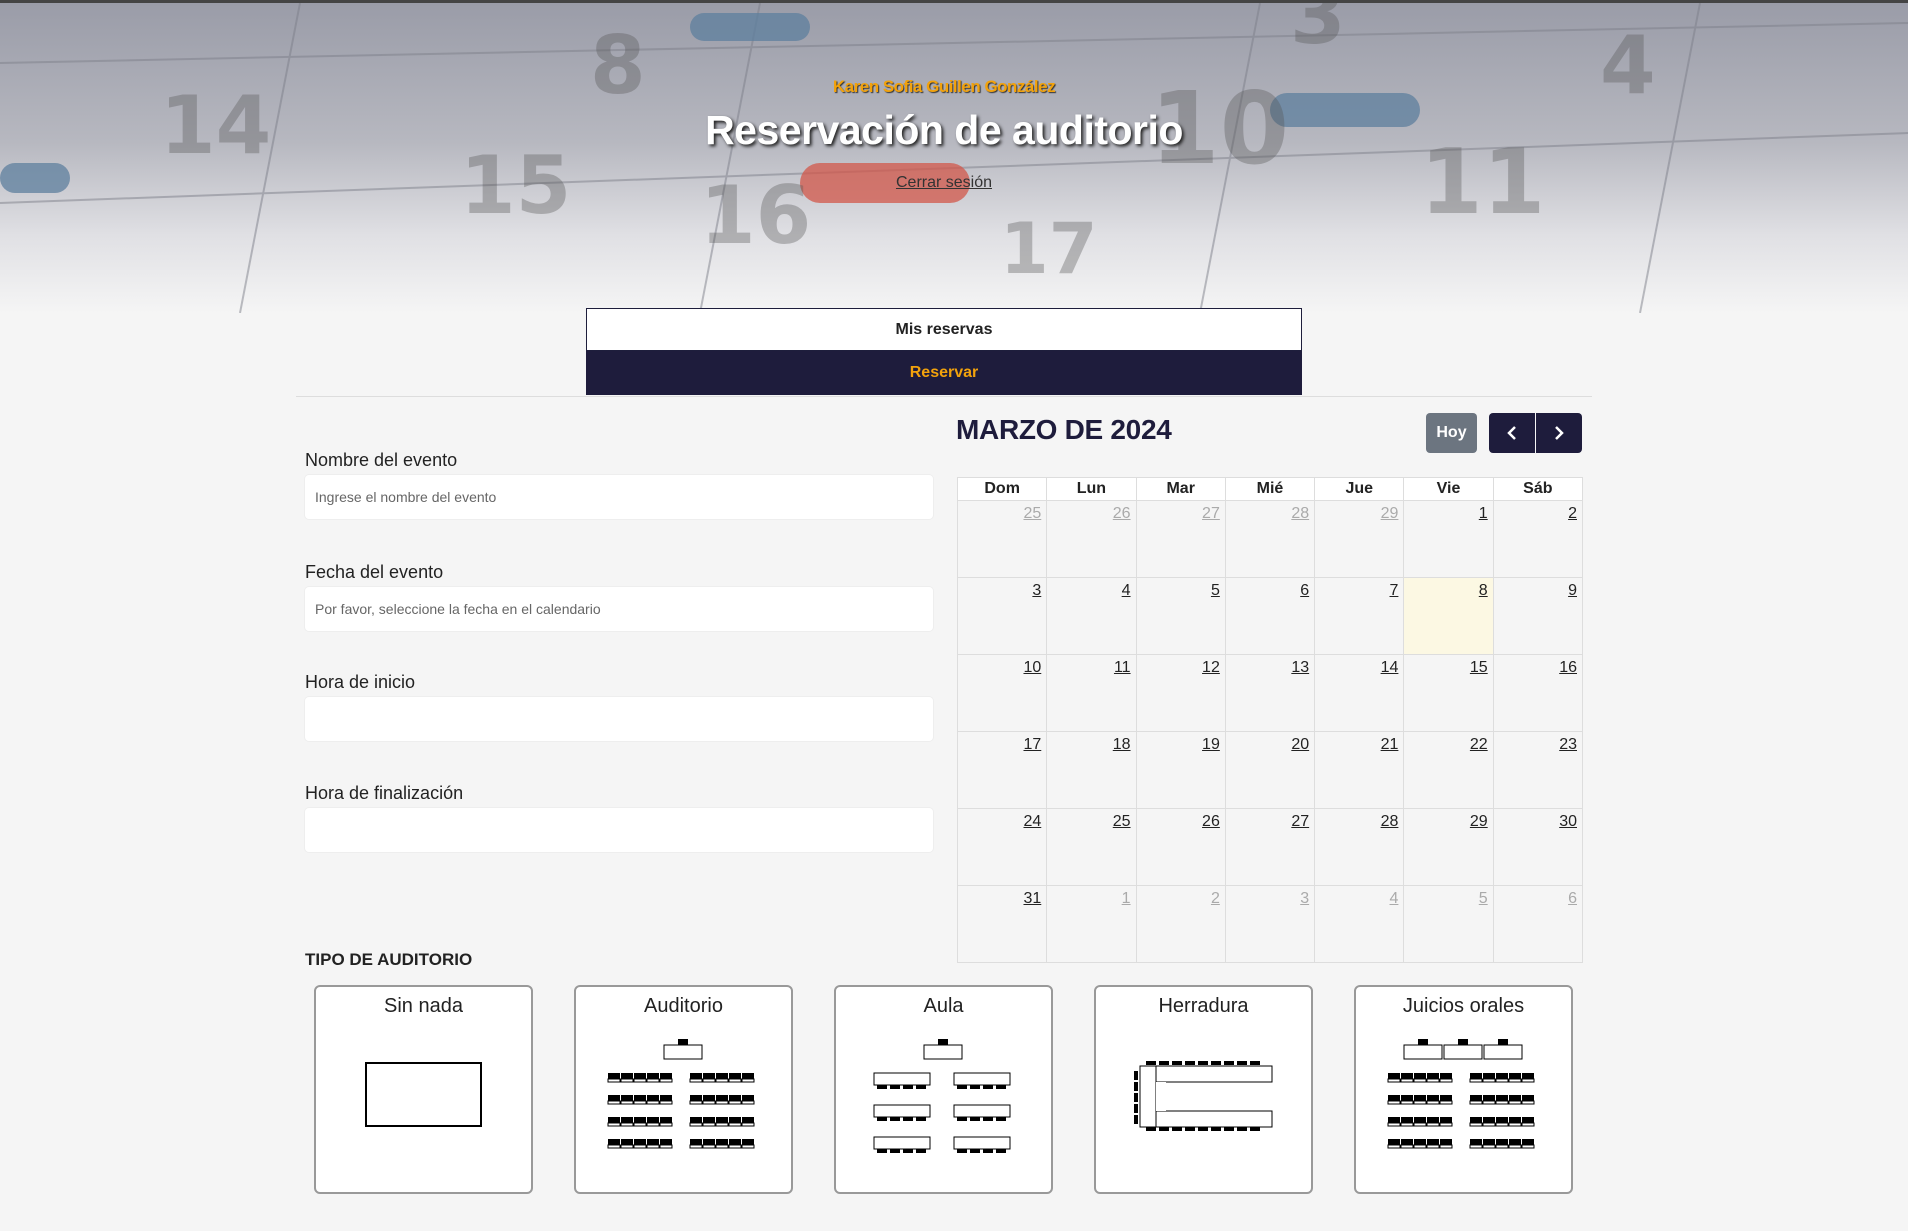 Image resolution: width=1908 pixels, height=1231 pixels. Describe the element at coordinates (1091, 693) in the screenshot. I see `calendar-day: 11` at that location.